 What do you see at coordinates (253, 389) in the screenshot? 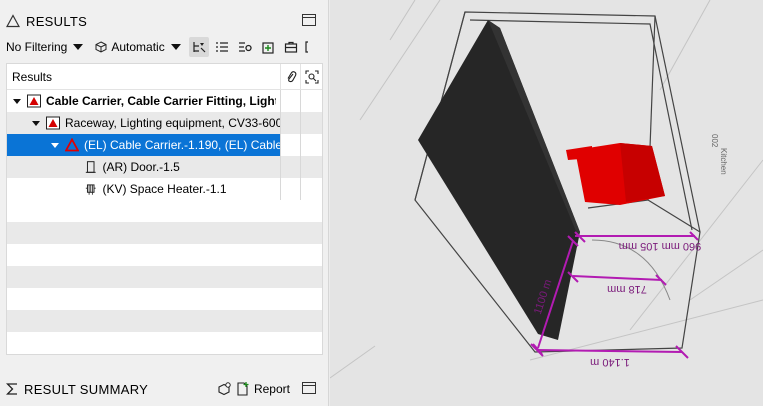
I see `report-controls: Report` at bounding box center [253, 389].